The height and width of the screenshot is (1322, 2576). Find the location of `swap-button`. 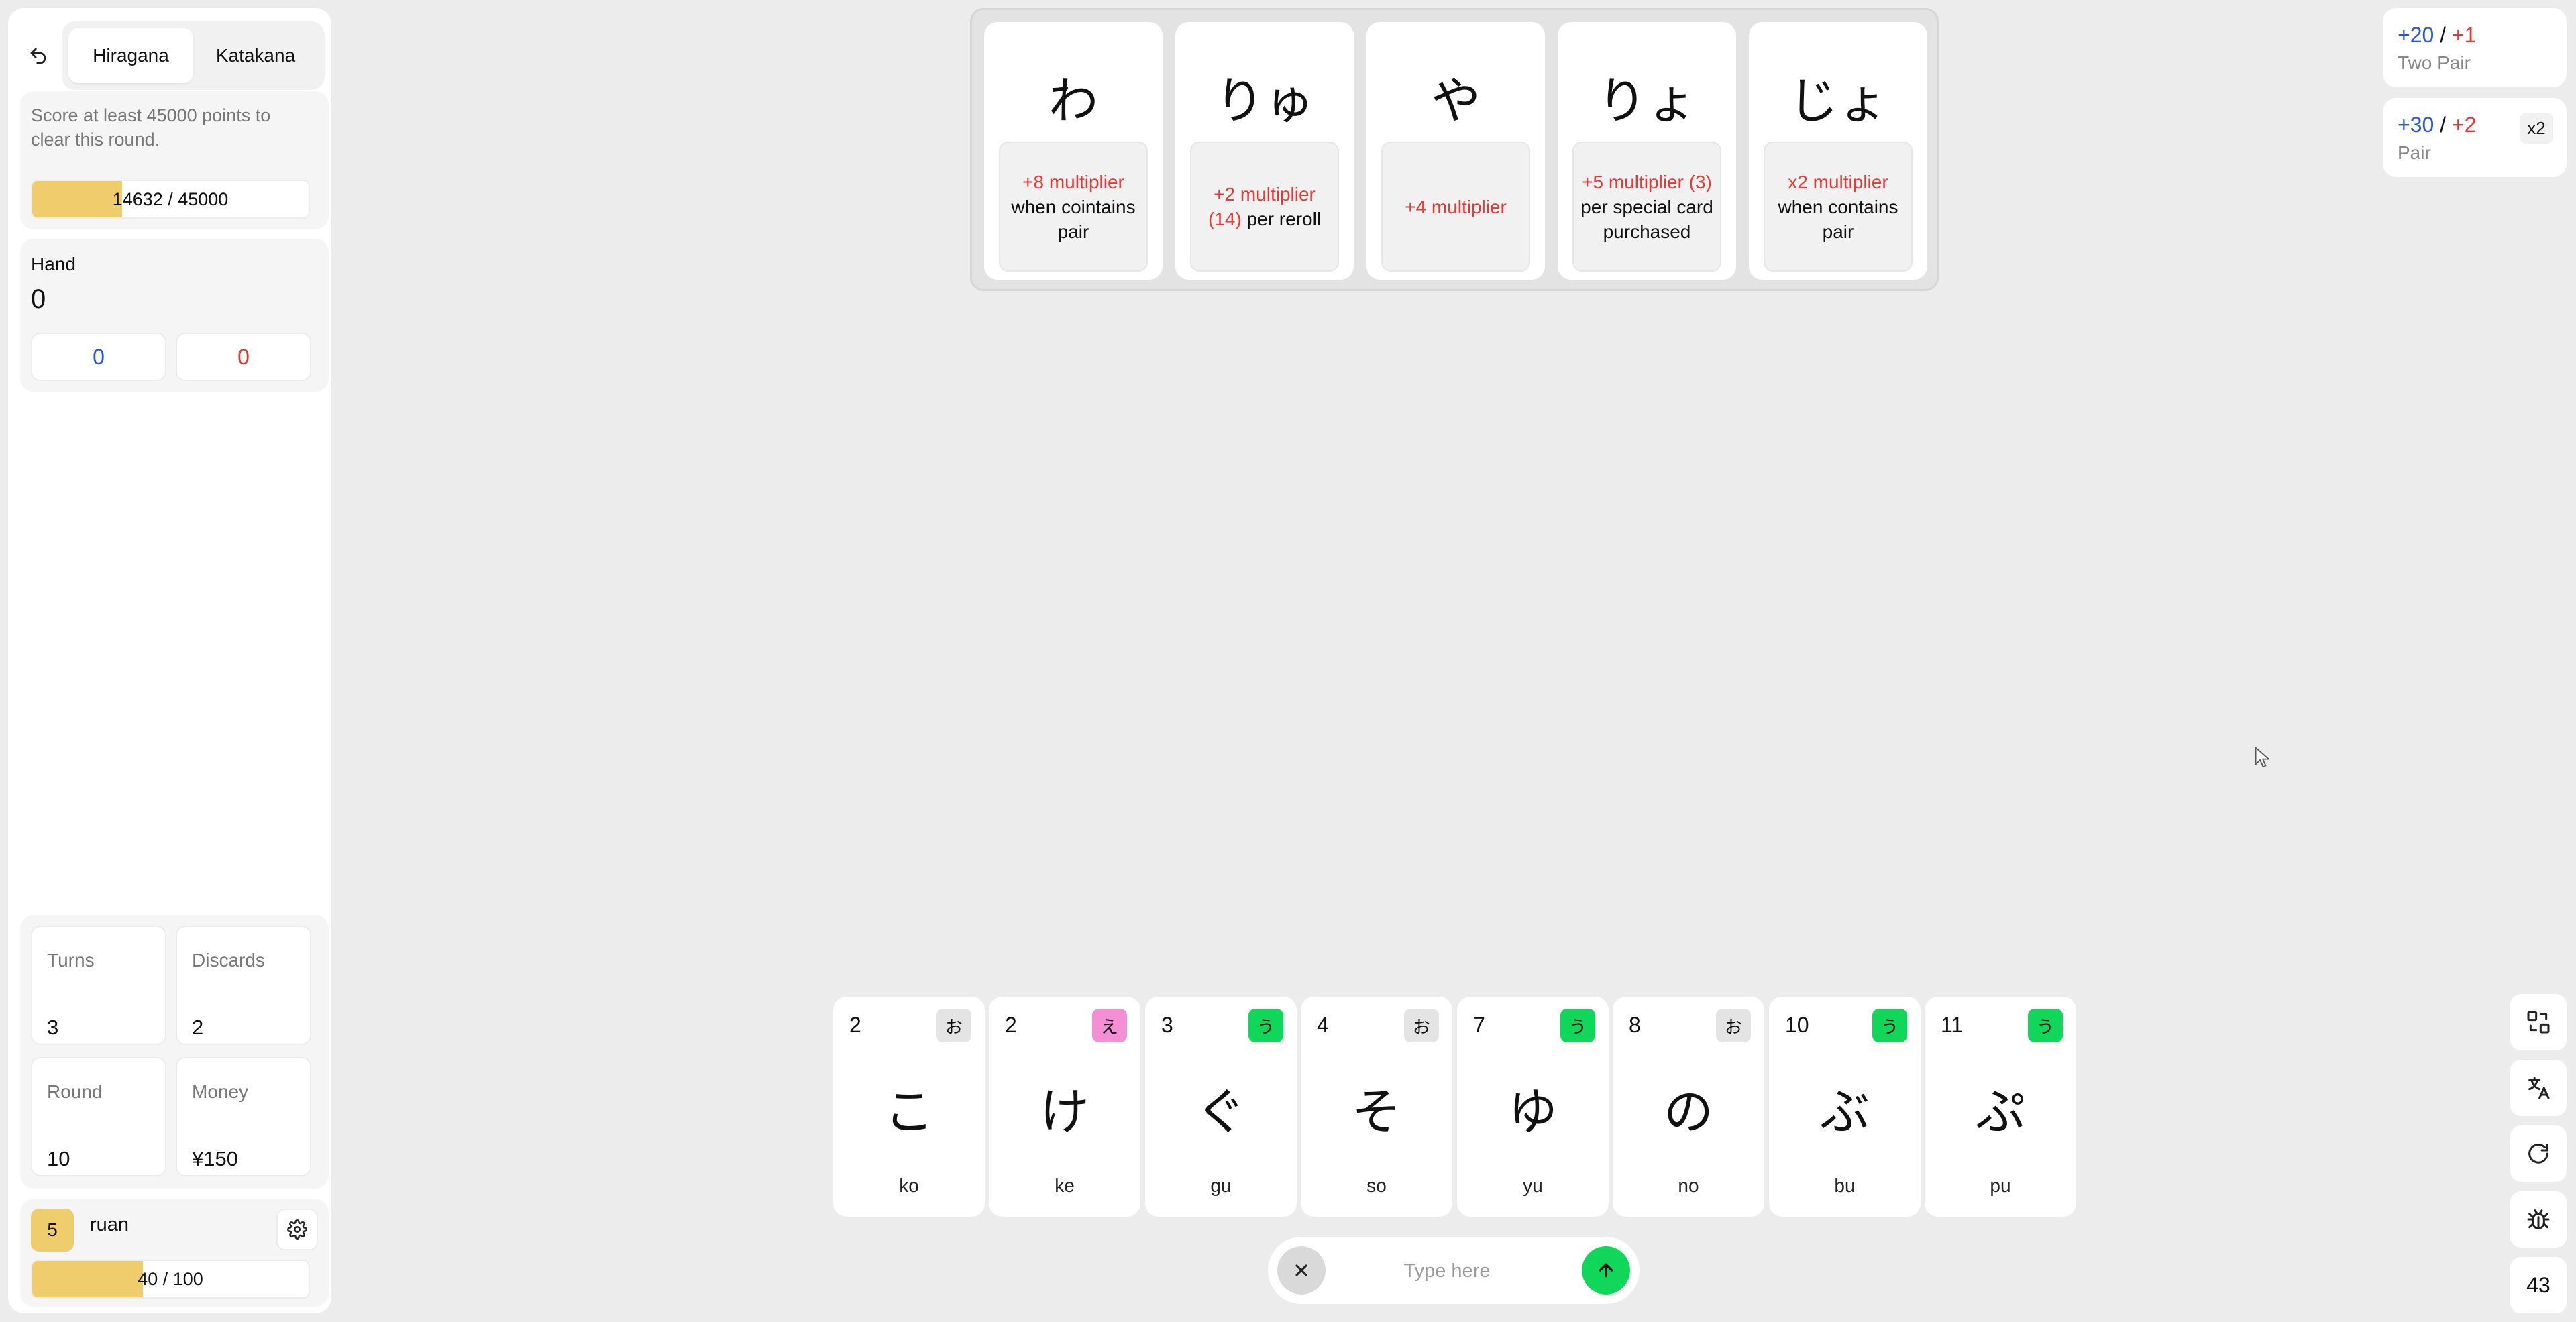

swap-button is located at coordinates (2538, 1022).